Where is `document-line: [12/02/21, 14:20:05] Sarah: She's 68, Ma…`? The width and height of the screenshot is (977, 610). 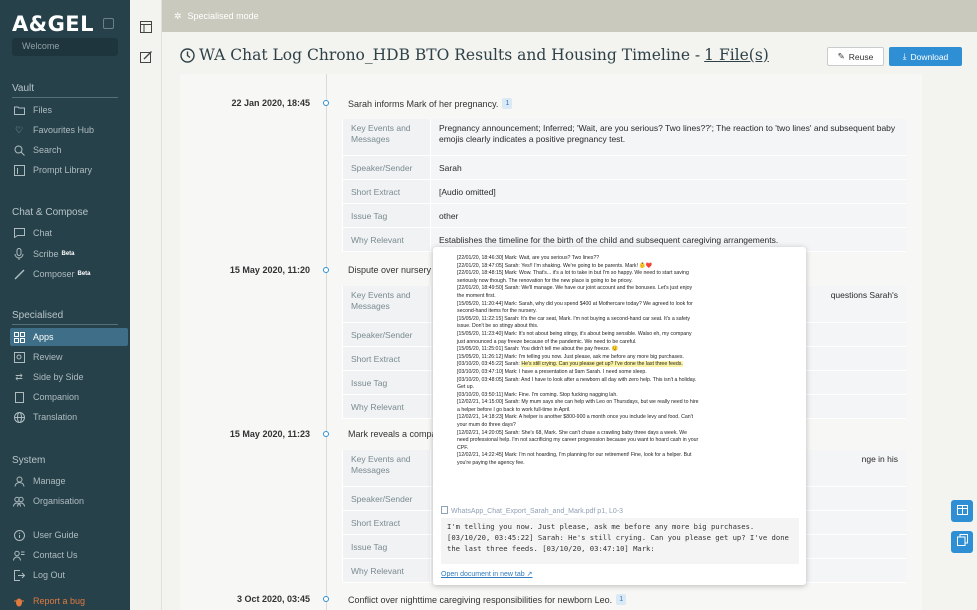
document-line: [12/02/21, 14:20:05] Sarah: She's 68, Ma… is located at coordinates (572, 432).